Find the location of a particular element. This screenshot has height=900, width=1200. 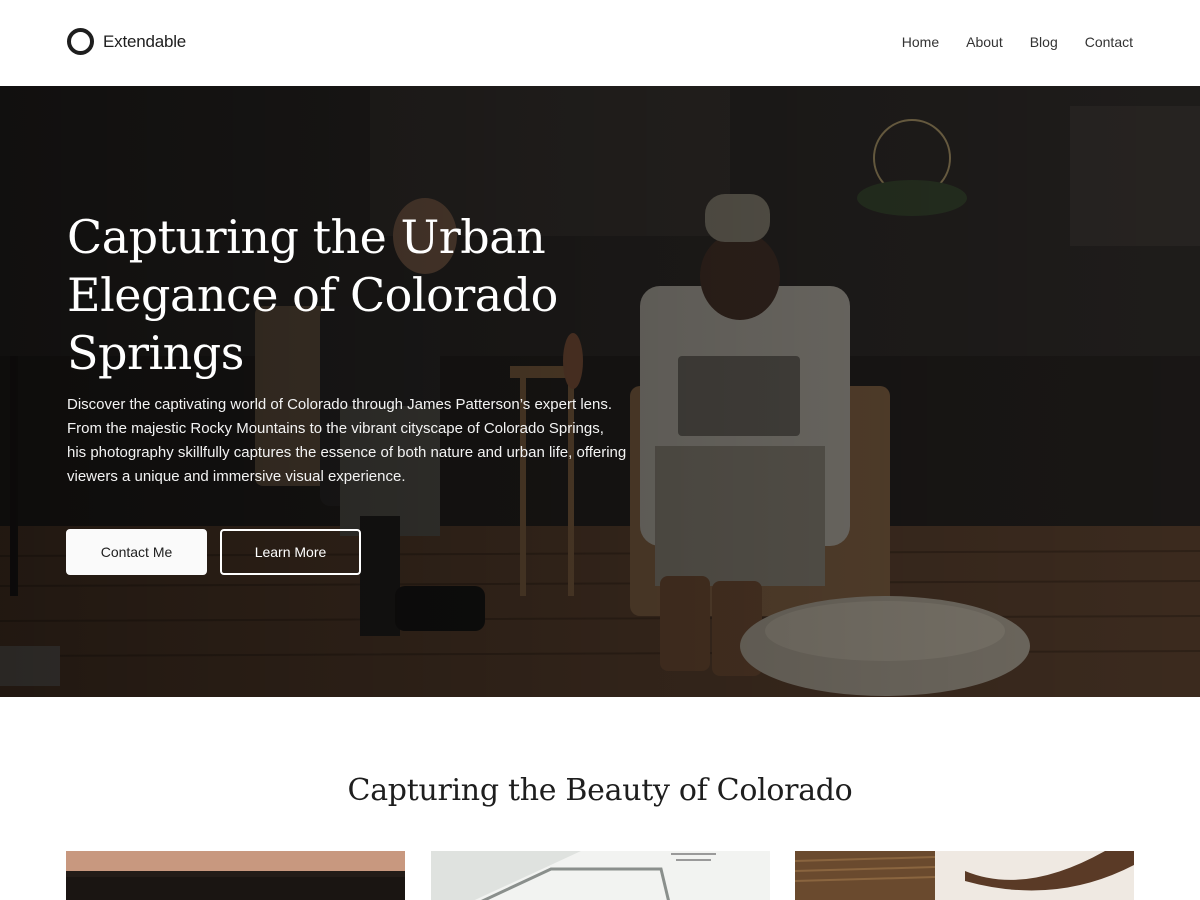

gallery-image-2-graphic is located at coordinates (600, 875).